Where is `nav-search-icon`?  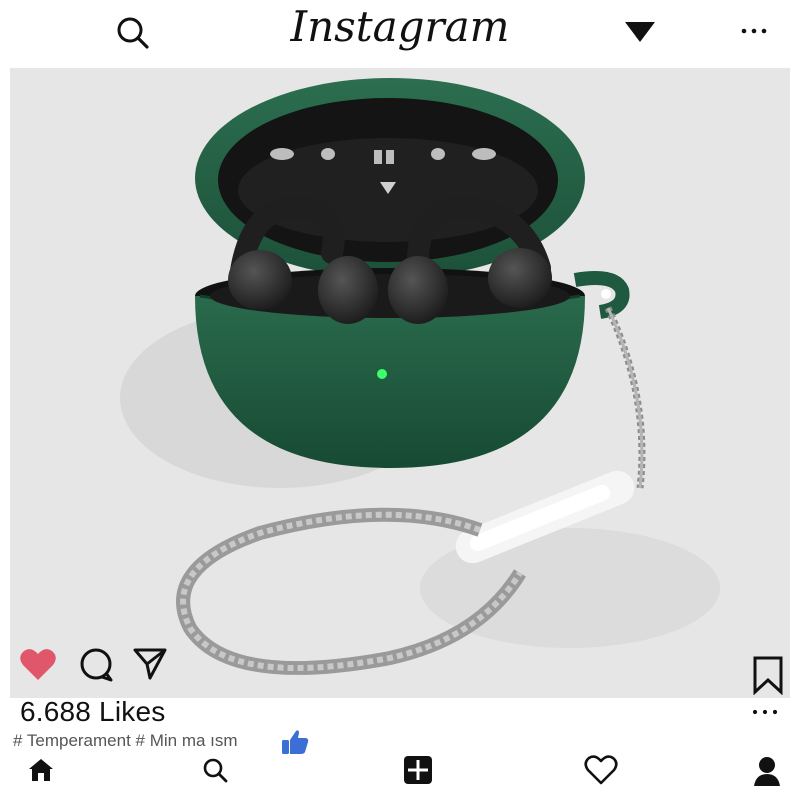
nav-search-icon is located at coordinates (215, 770).